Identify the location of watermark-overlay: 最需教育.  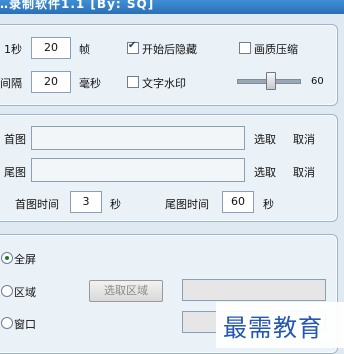
(280, 325).